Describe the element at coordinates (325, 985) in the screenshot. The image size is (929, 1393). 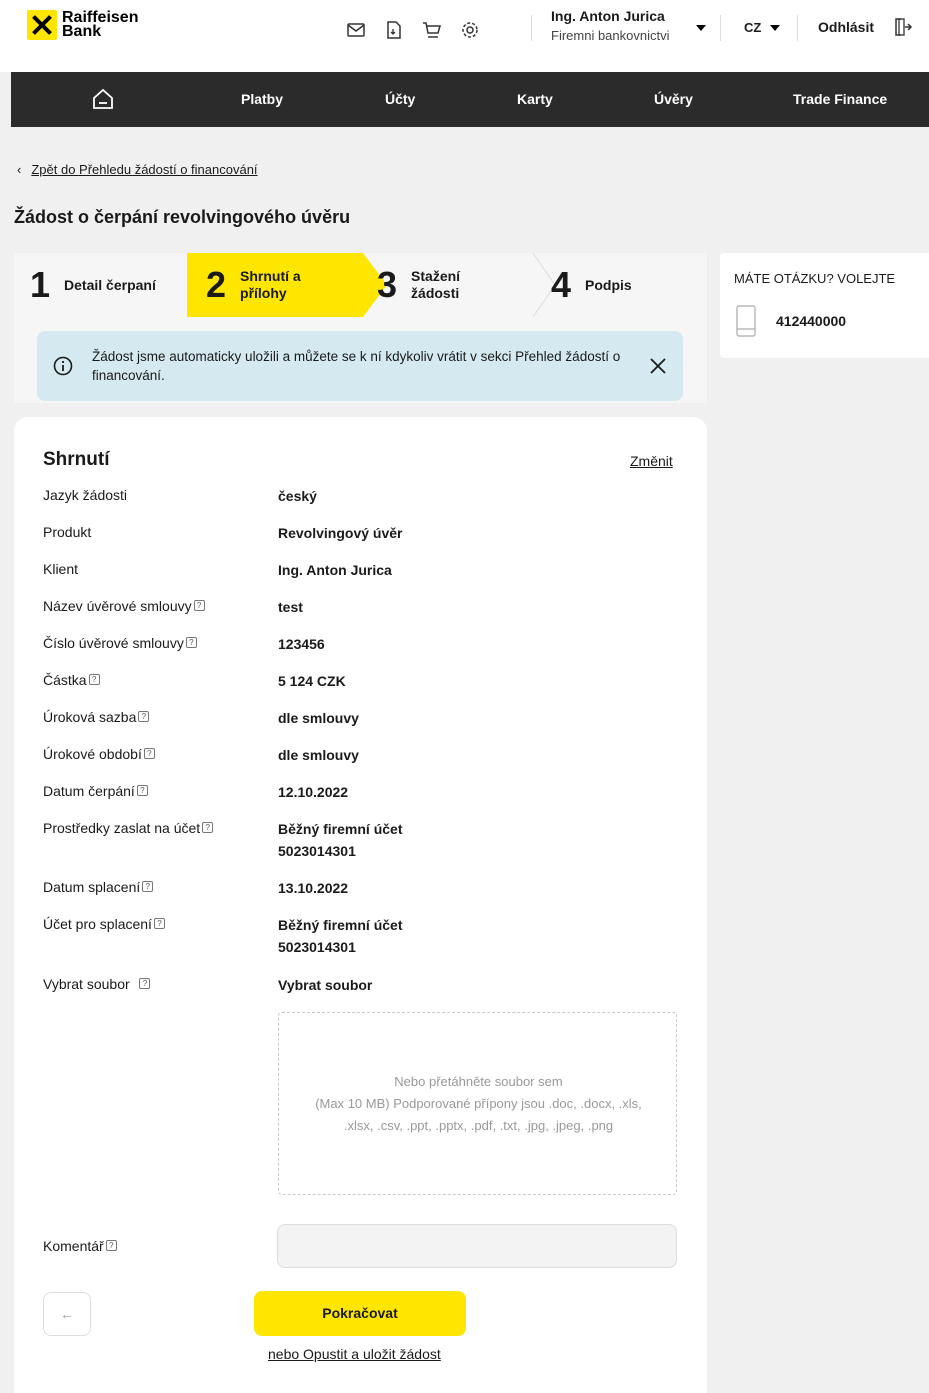
I see `select-file-button: Vybrat soubor` at that location.